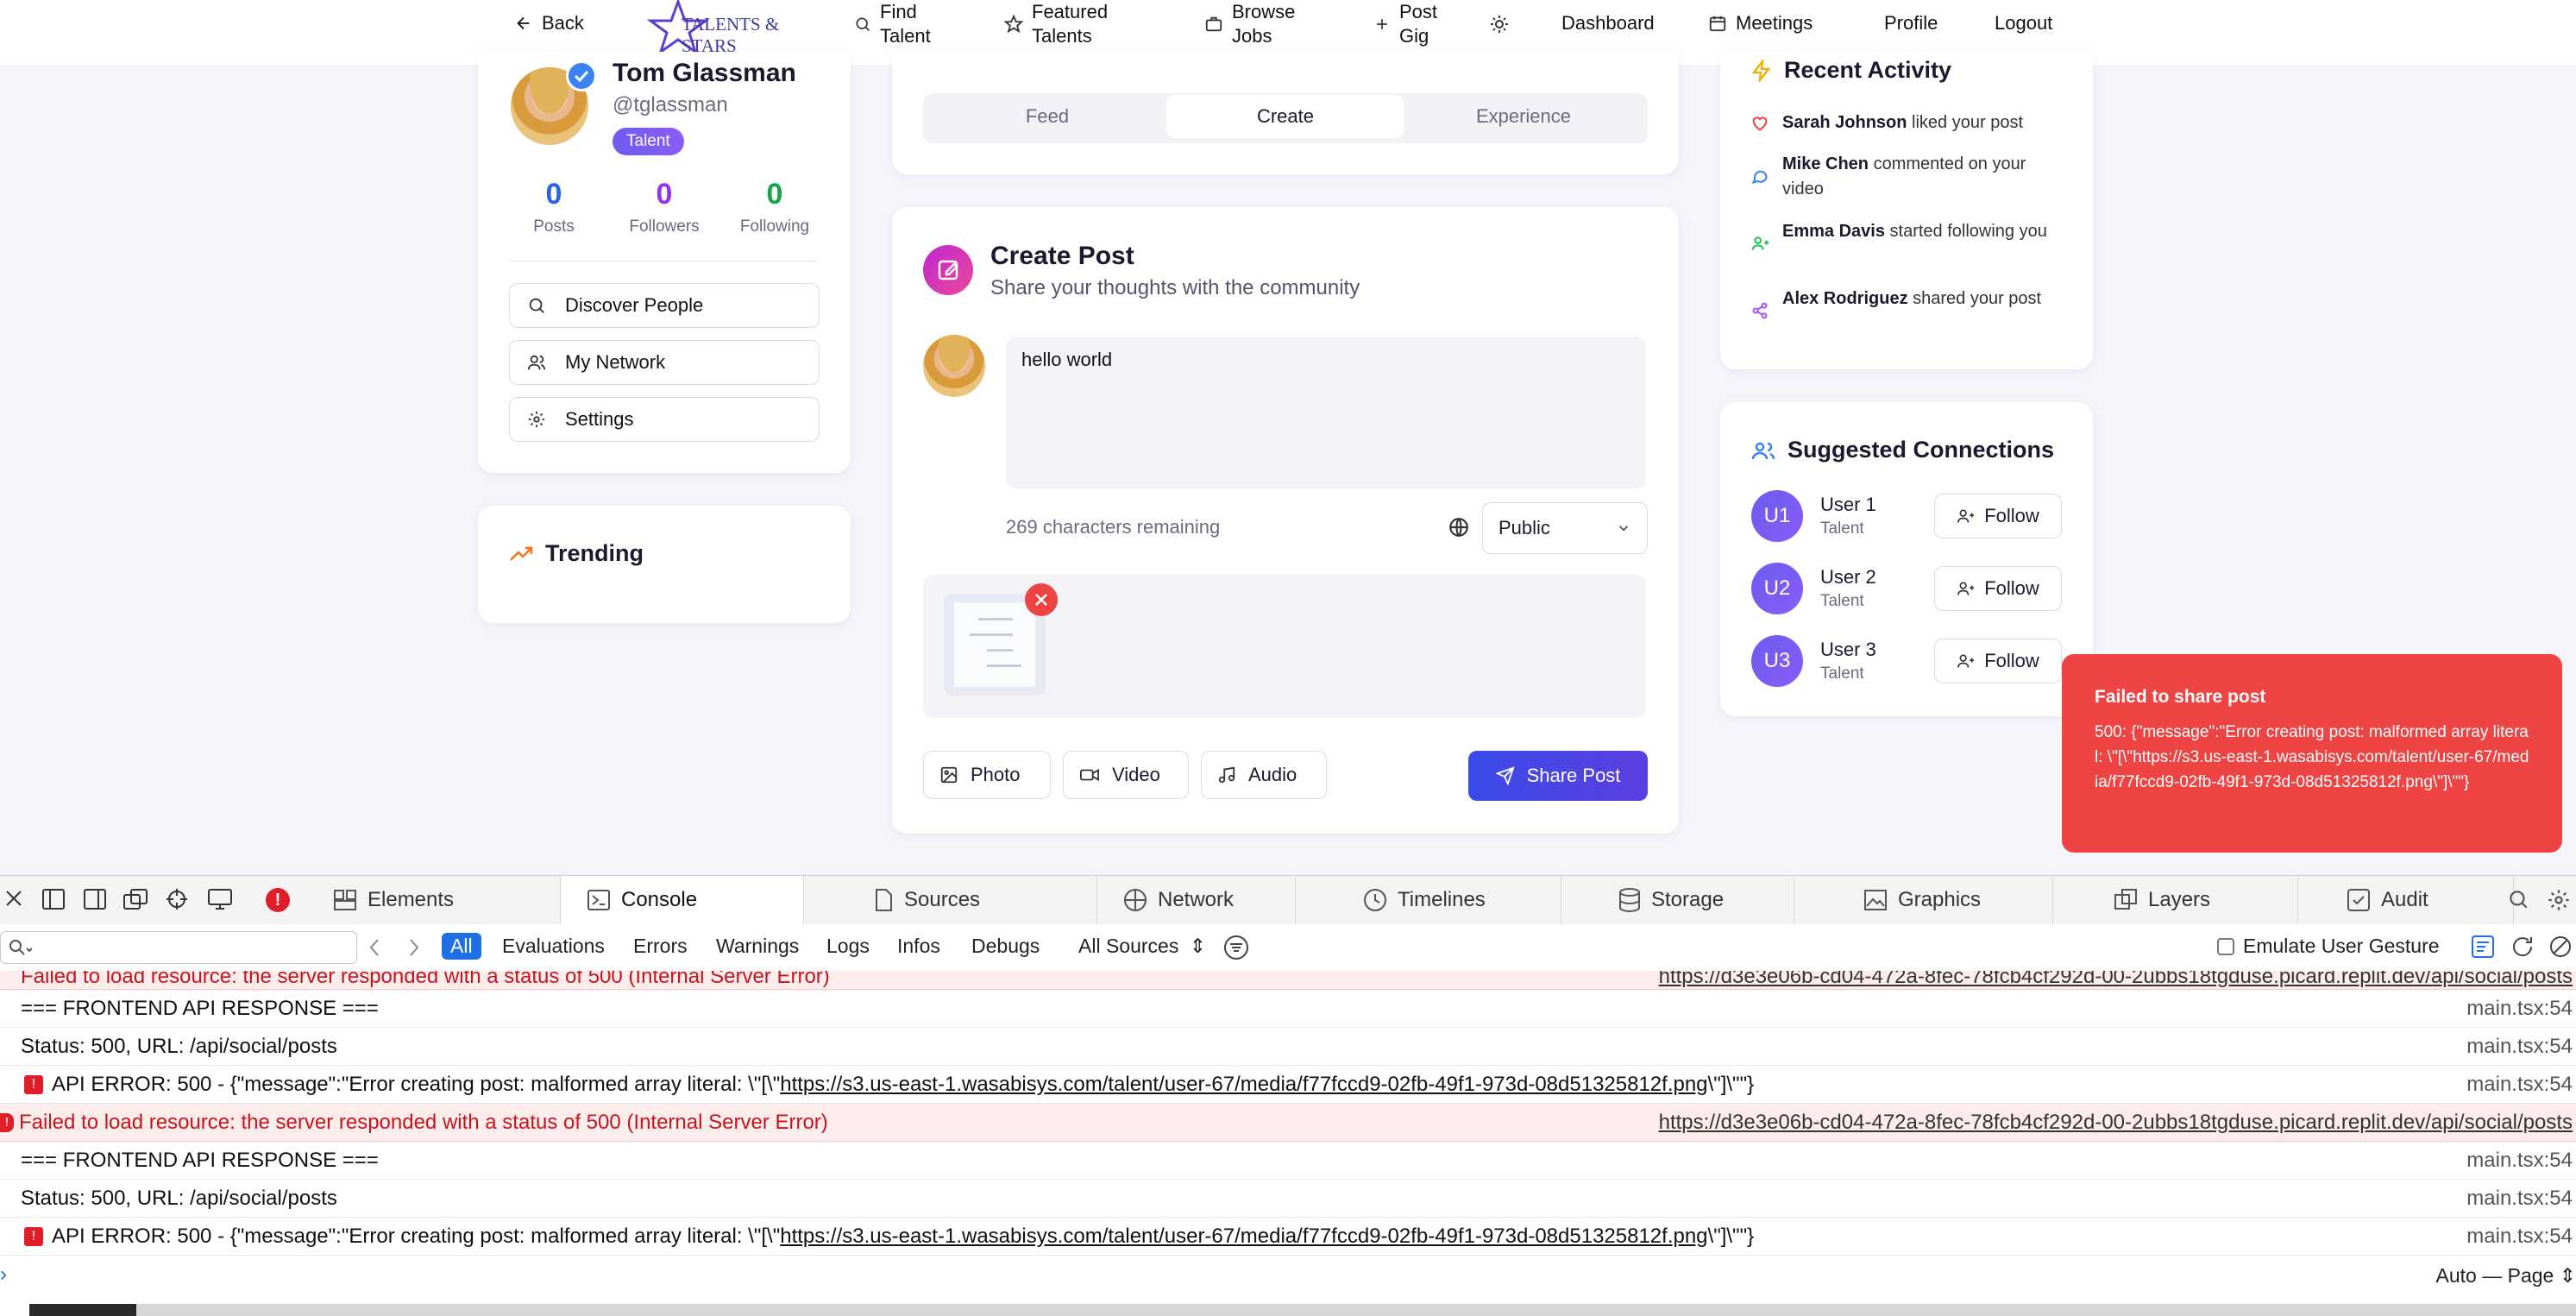  What do you see at coordinates (1731, 1084) in the screenshot?
I see `console-message-suffix: \"]\""}` at bounding box center [1731, 1084].